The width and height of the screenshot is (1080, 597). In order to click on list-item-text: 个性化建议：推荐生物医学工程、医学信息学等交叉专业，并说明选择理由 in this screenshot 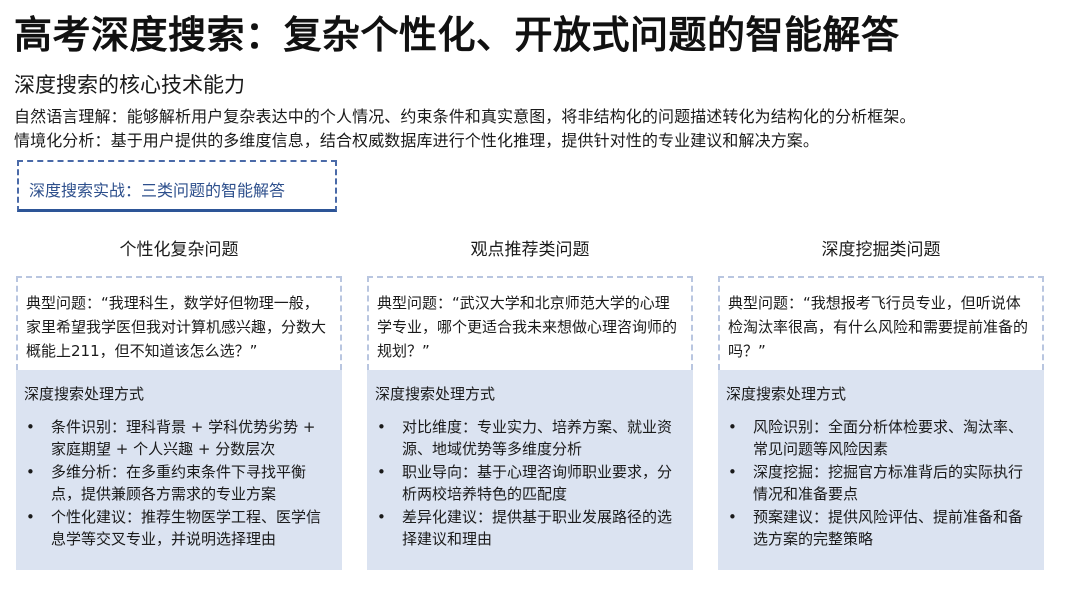, I will do `click(186, 528)`.